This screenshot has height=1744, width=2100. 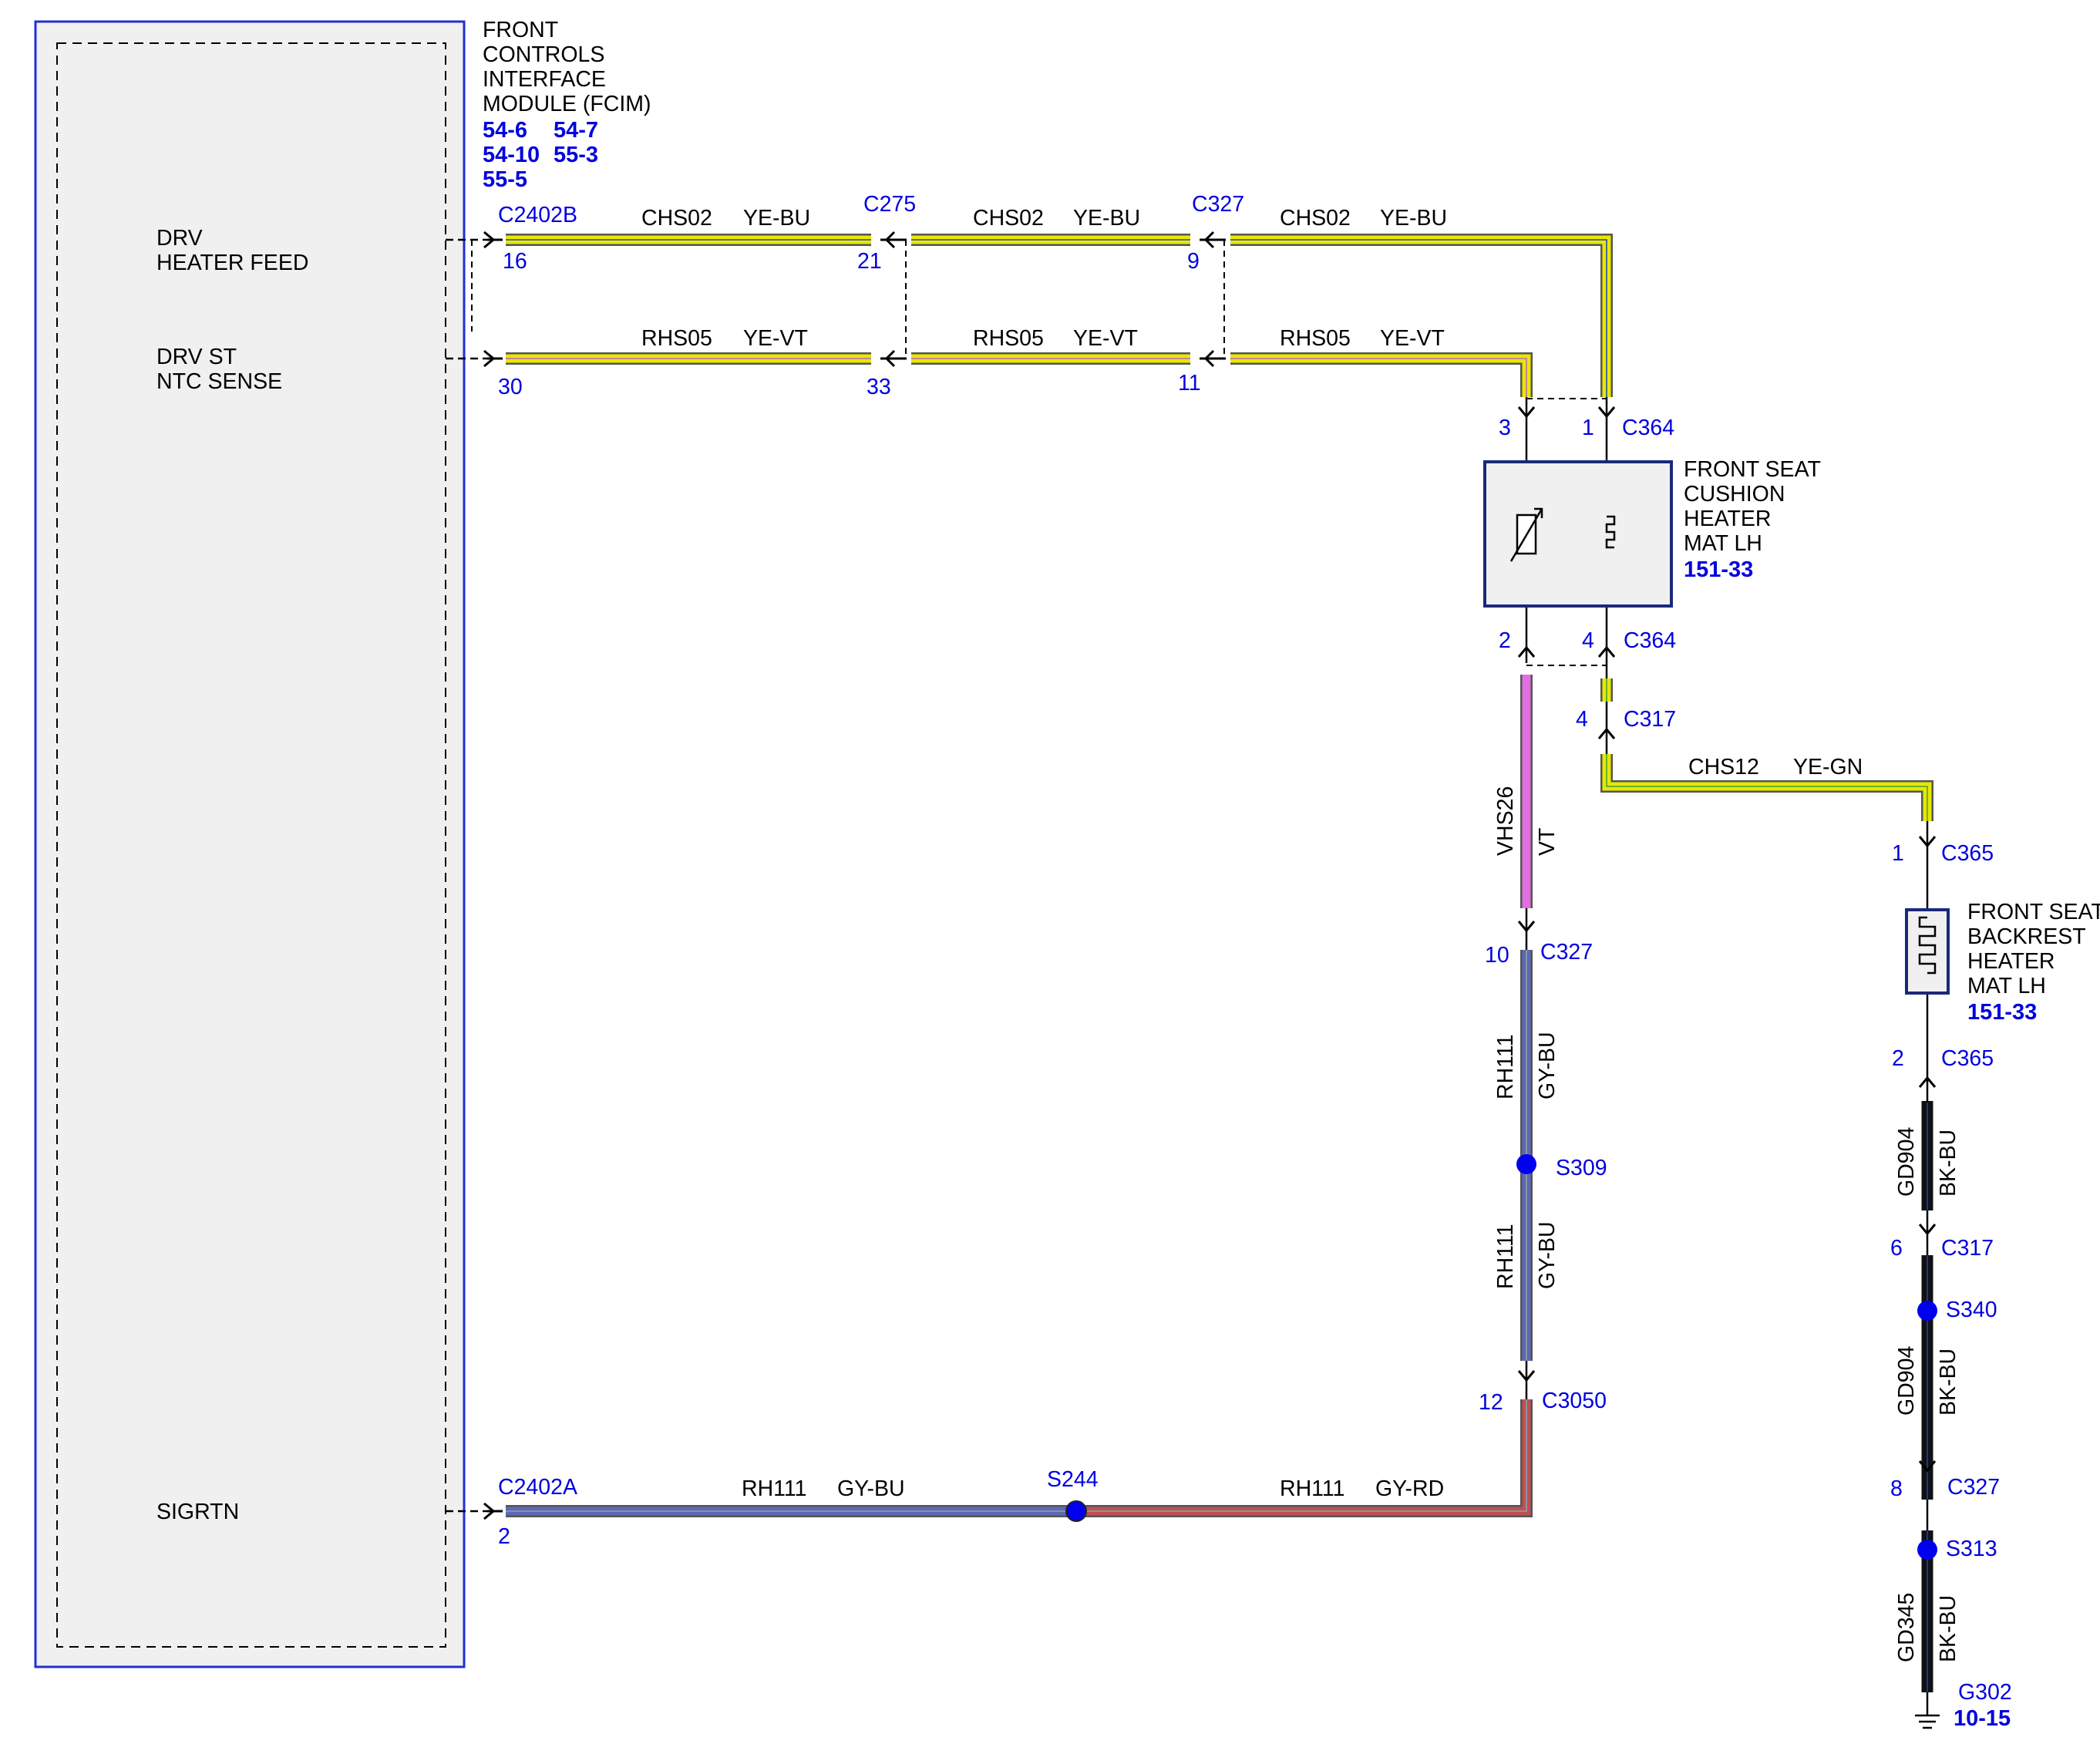 I want to click on color-ye-bu-1: YE-BU, so click(x=776, y=218).